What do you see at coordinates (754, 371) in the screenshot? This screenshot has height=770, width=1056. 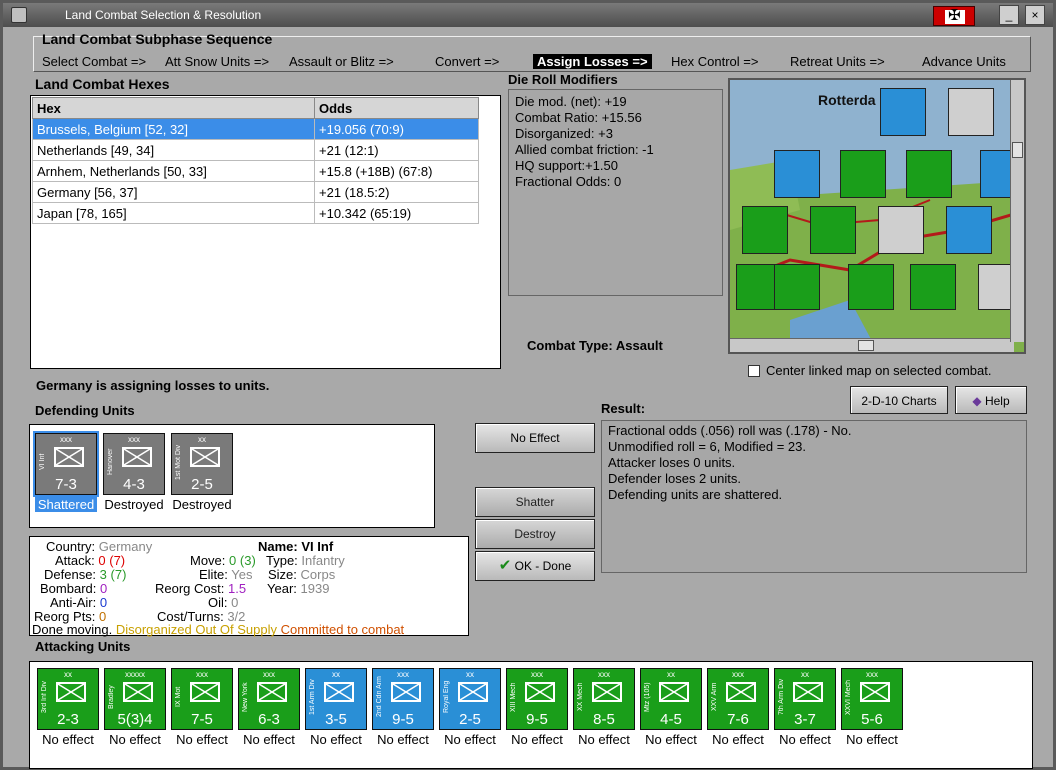 I see `center-map-checkbox` at bounding box center [754, 371].